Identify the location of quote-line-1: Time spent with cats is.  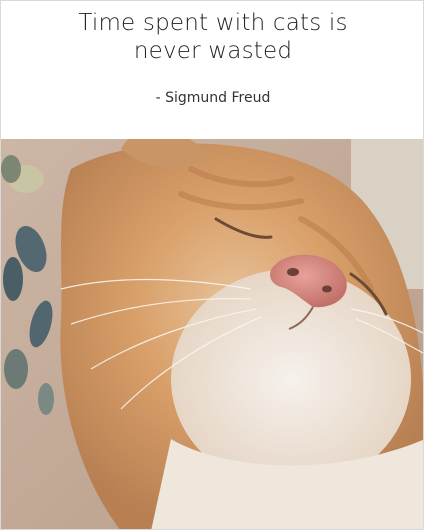
(213, 23).